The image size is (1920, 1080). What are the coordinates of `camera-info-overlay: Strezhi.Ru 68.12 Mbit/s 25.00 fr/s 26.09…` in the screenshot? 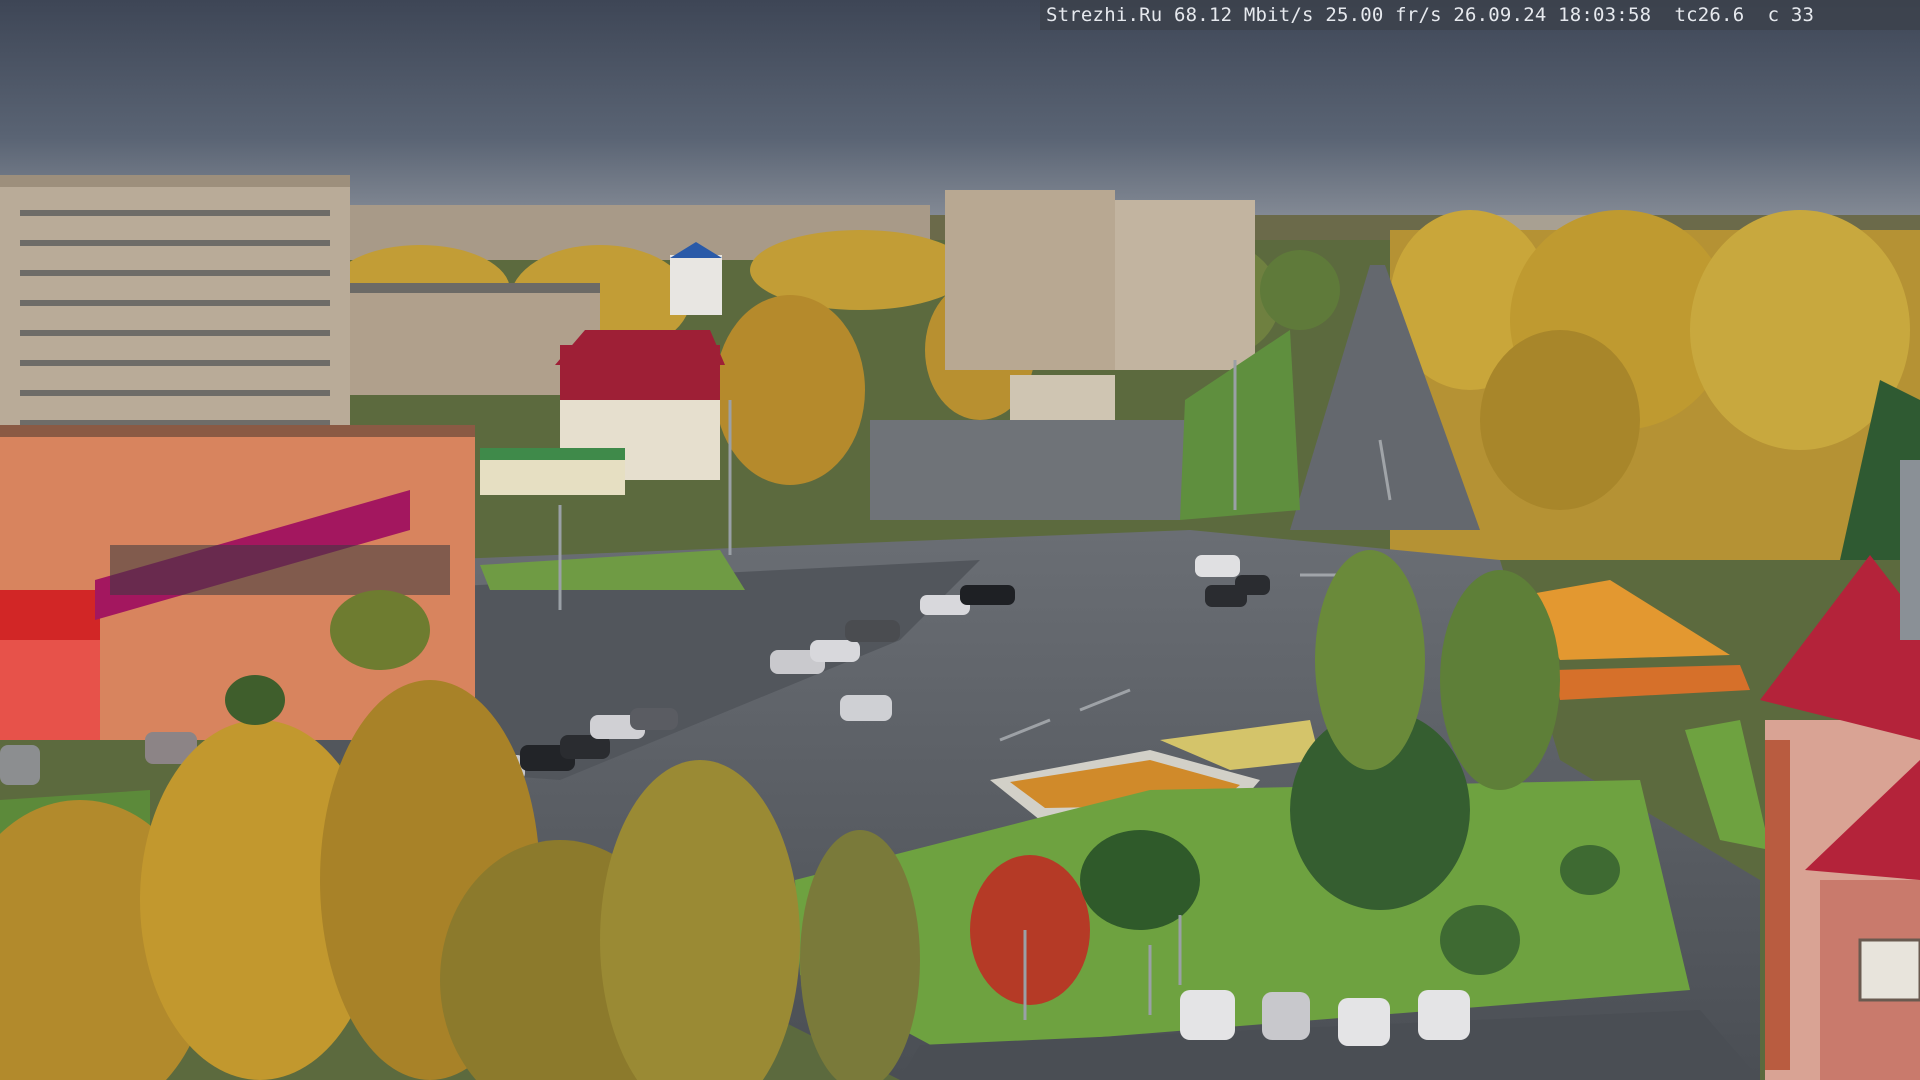 It's located at (1480, 15).